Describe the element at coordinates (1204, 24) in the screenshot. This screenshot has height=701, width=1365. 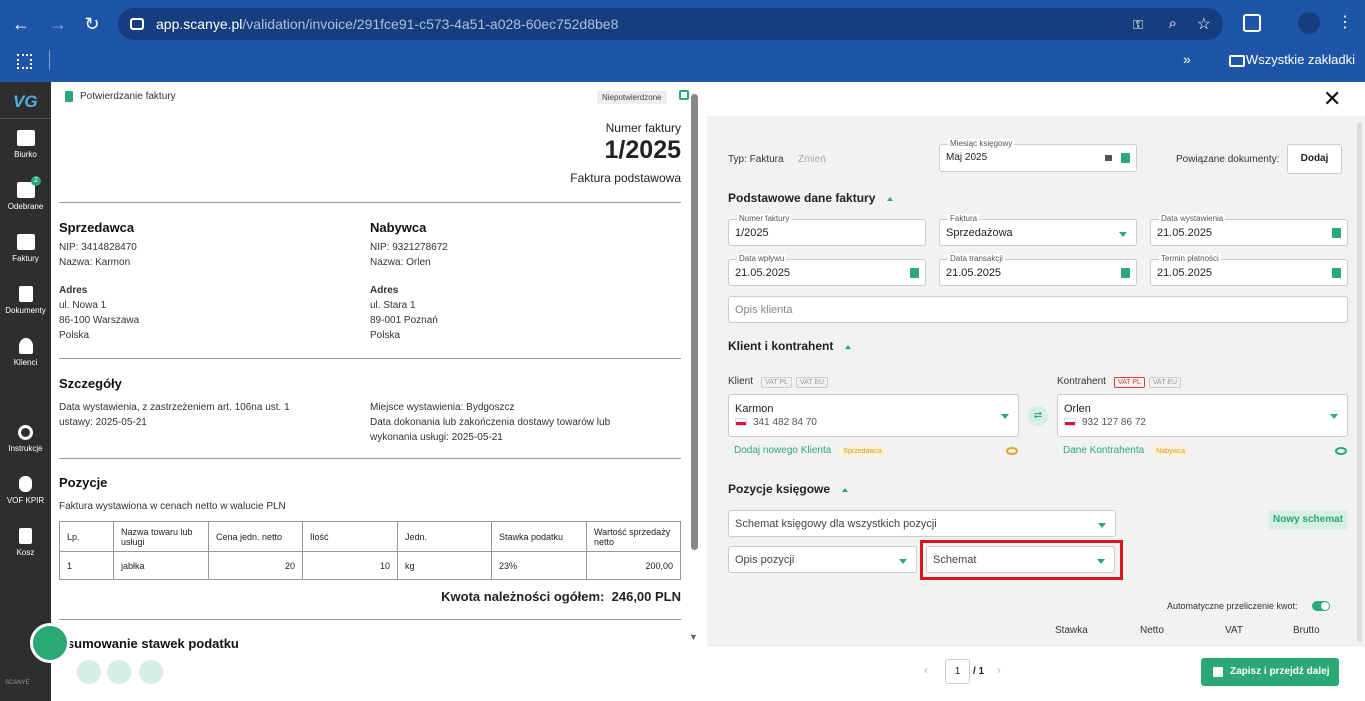
I see `star-icon: ☆` at that location.